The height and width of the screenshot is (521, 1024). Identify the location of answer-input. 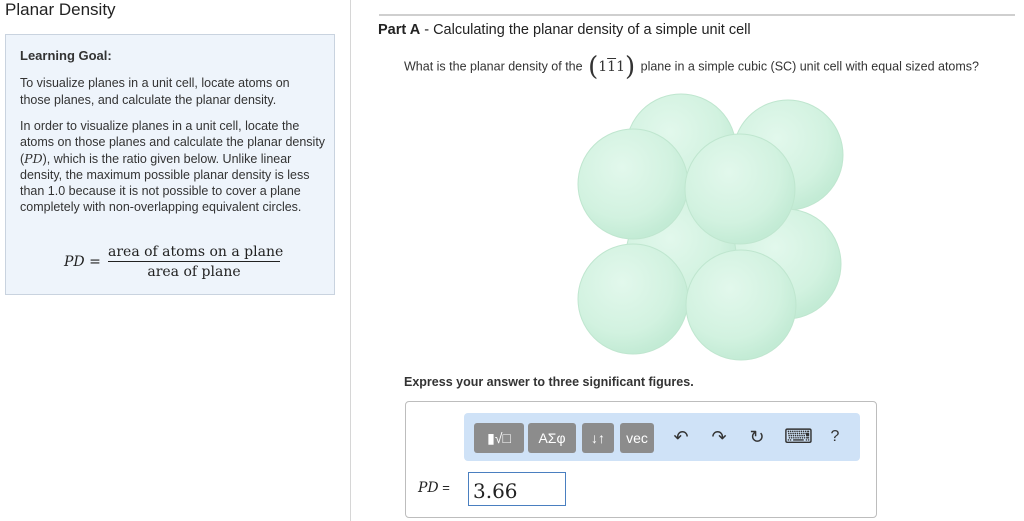
(517, 489).